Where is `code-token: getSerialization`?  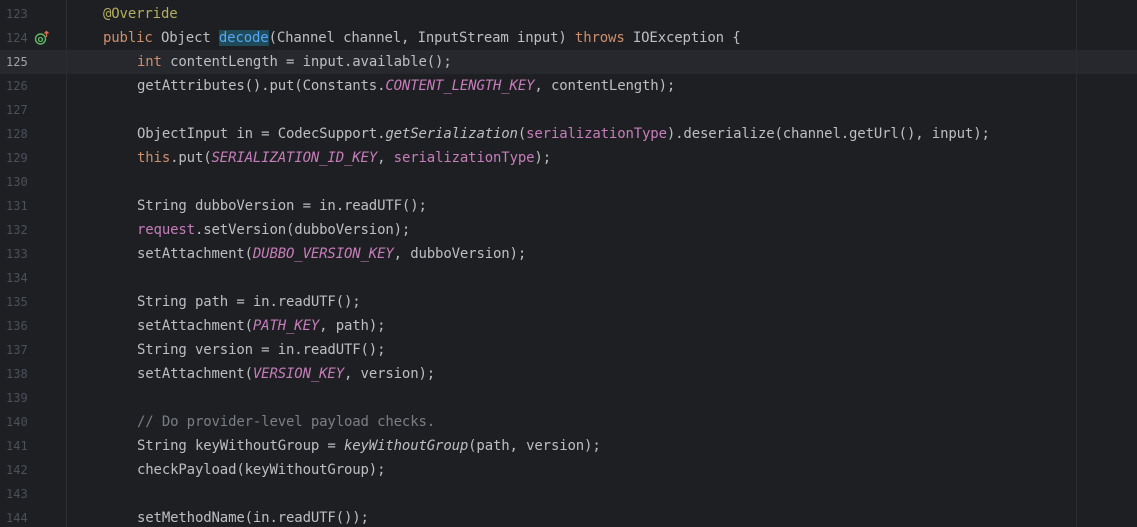
code-token: getSerialization is located at coordinates (451, 134).